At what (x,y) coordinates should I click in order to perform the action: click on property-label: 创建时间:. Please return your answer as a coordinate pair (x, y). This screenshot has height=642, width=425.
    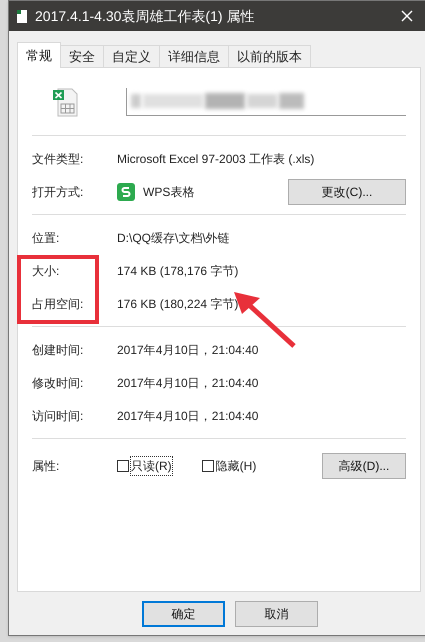
    Looking at the image, I should click on (58, 350).